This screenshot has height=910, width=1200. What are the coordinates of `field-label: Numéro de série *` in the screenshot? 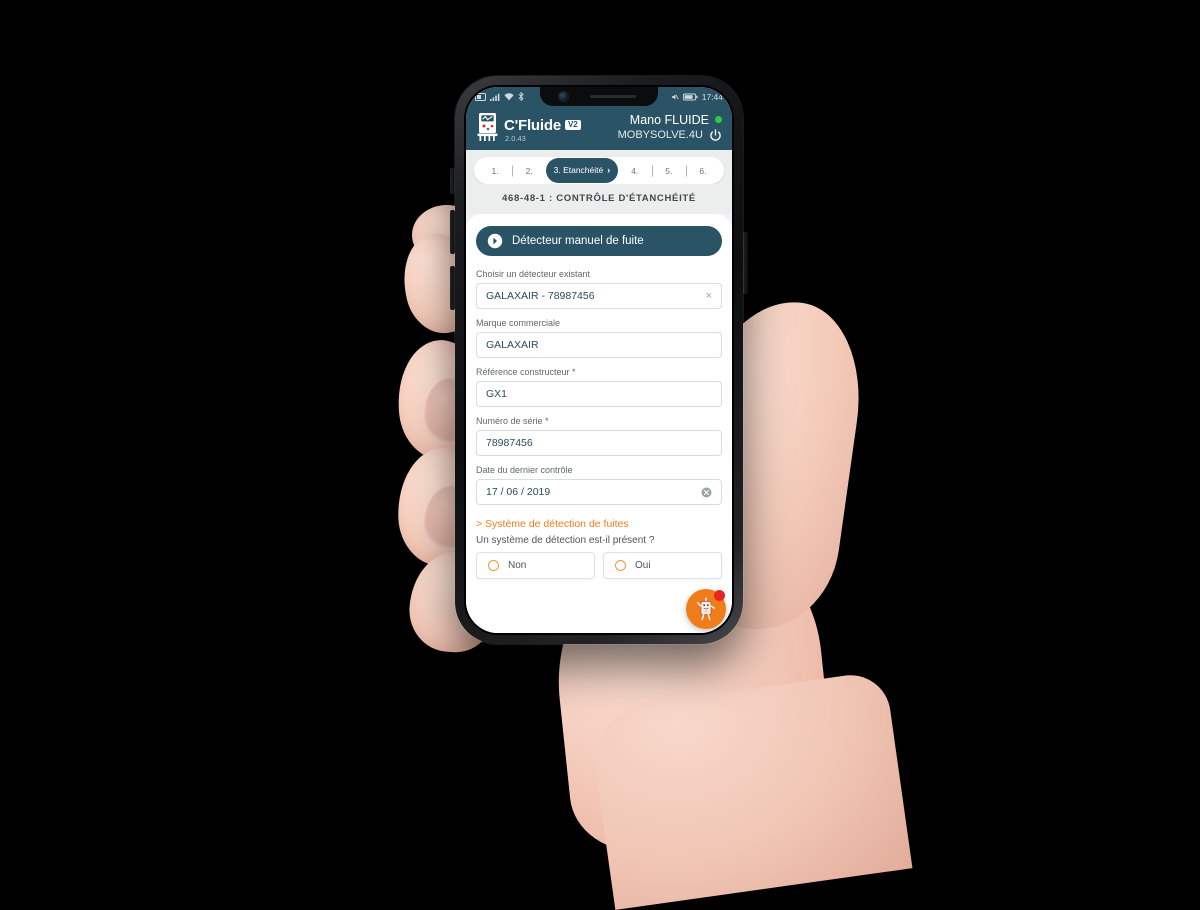 It's located at (512, 421).